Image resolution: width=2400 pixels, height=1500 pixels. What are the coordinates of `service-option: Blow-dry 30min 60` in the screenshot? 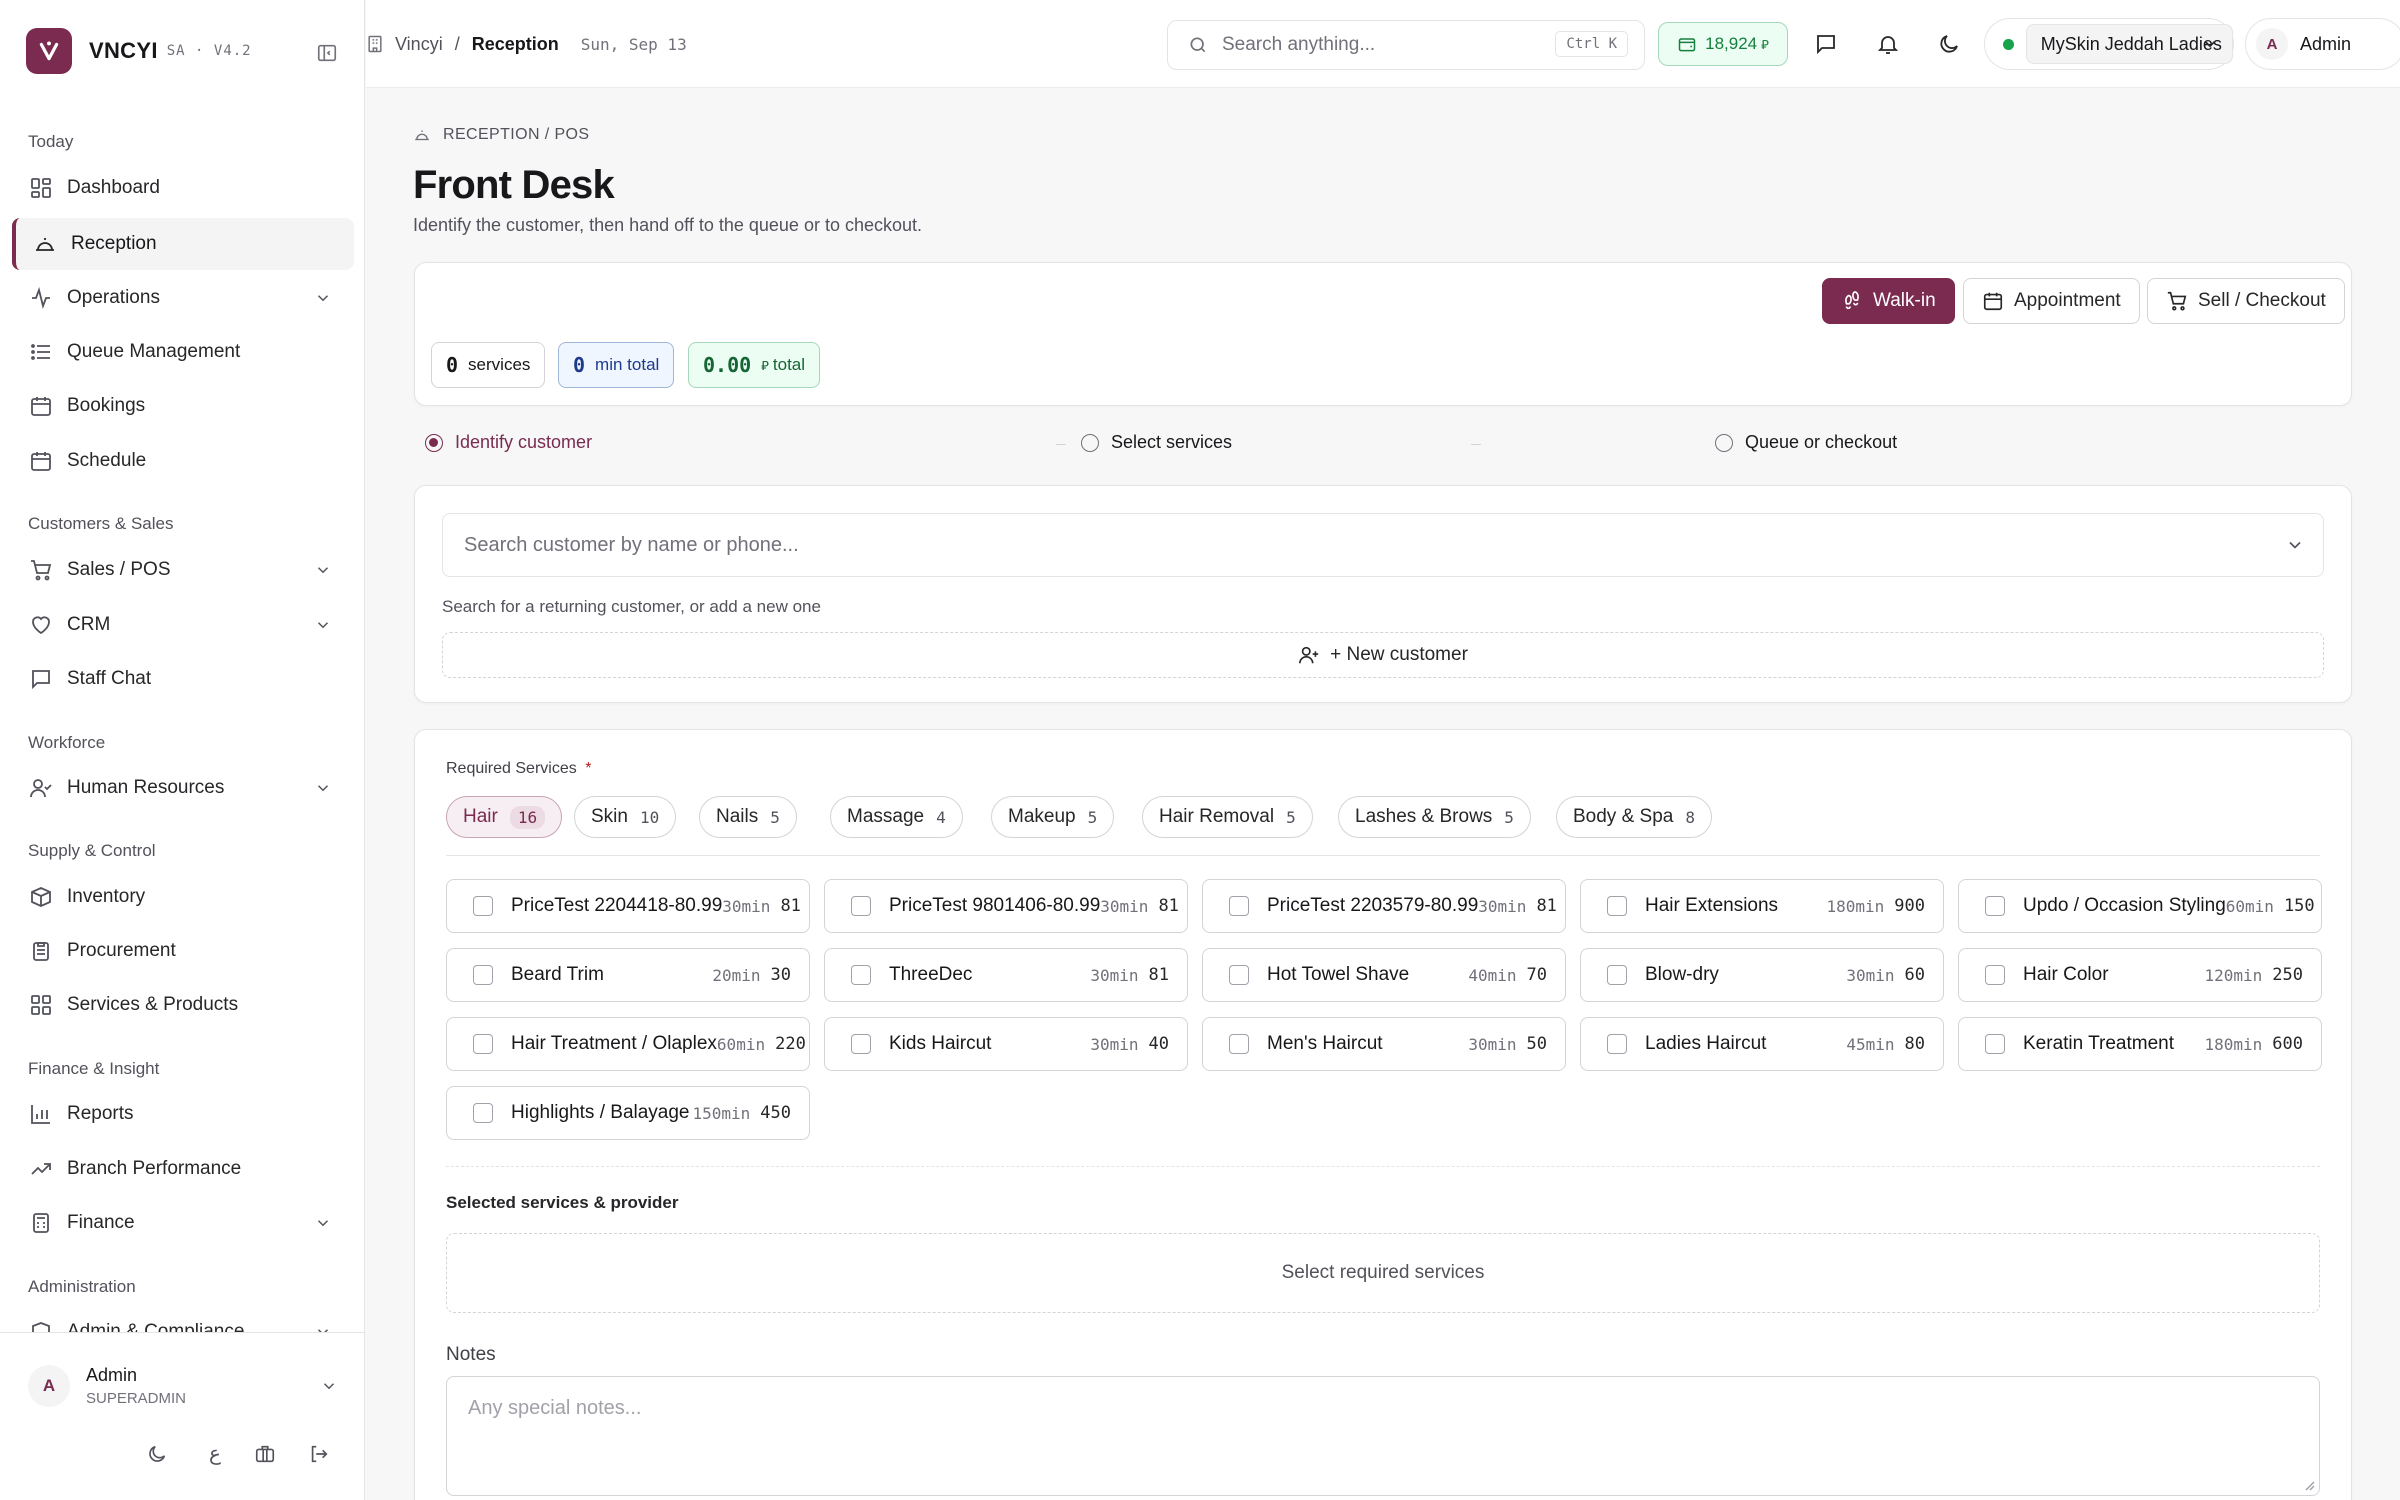 It's located at (1762, 975).